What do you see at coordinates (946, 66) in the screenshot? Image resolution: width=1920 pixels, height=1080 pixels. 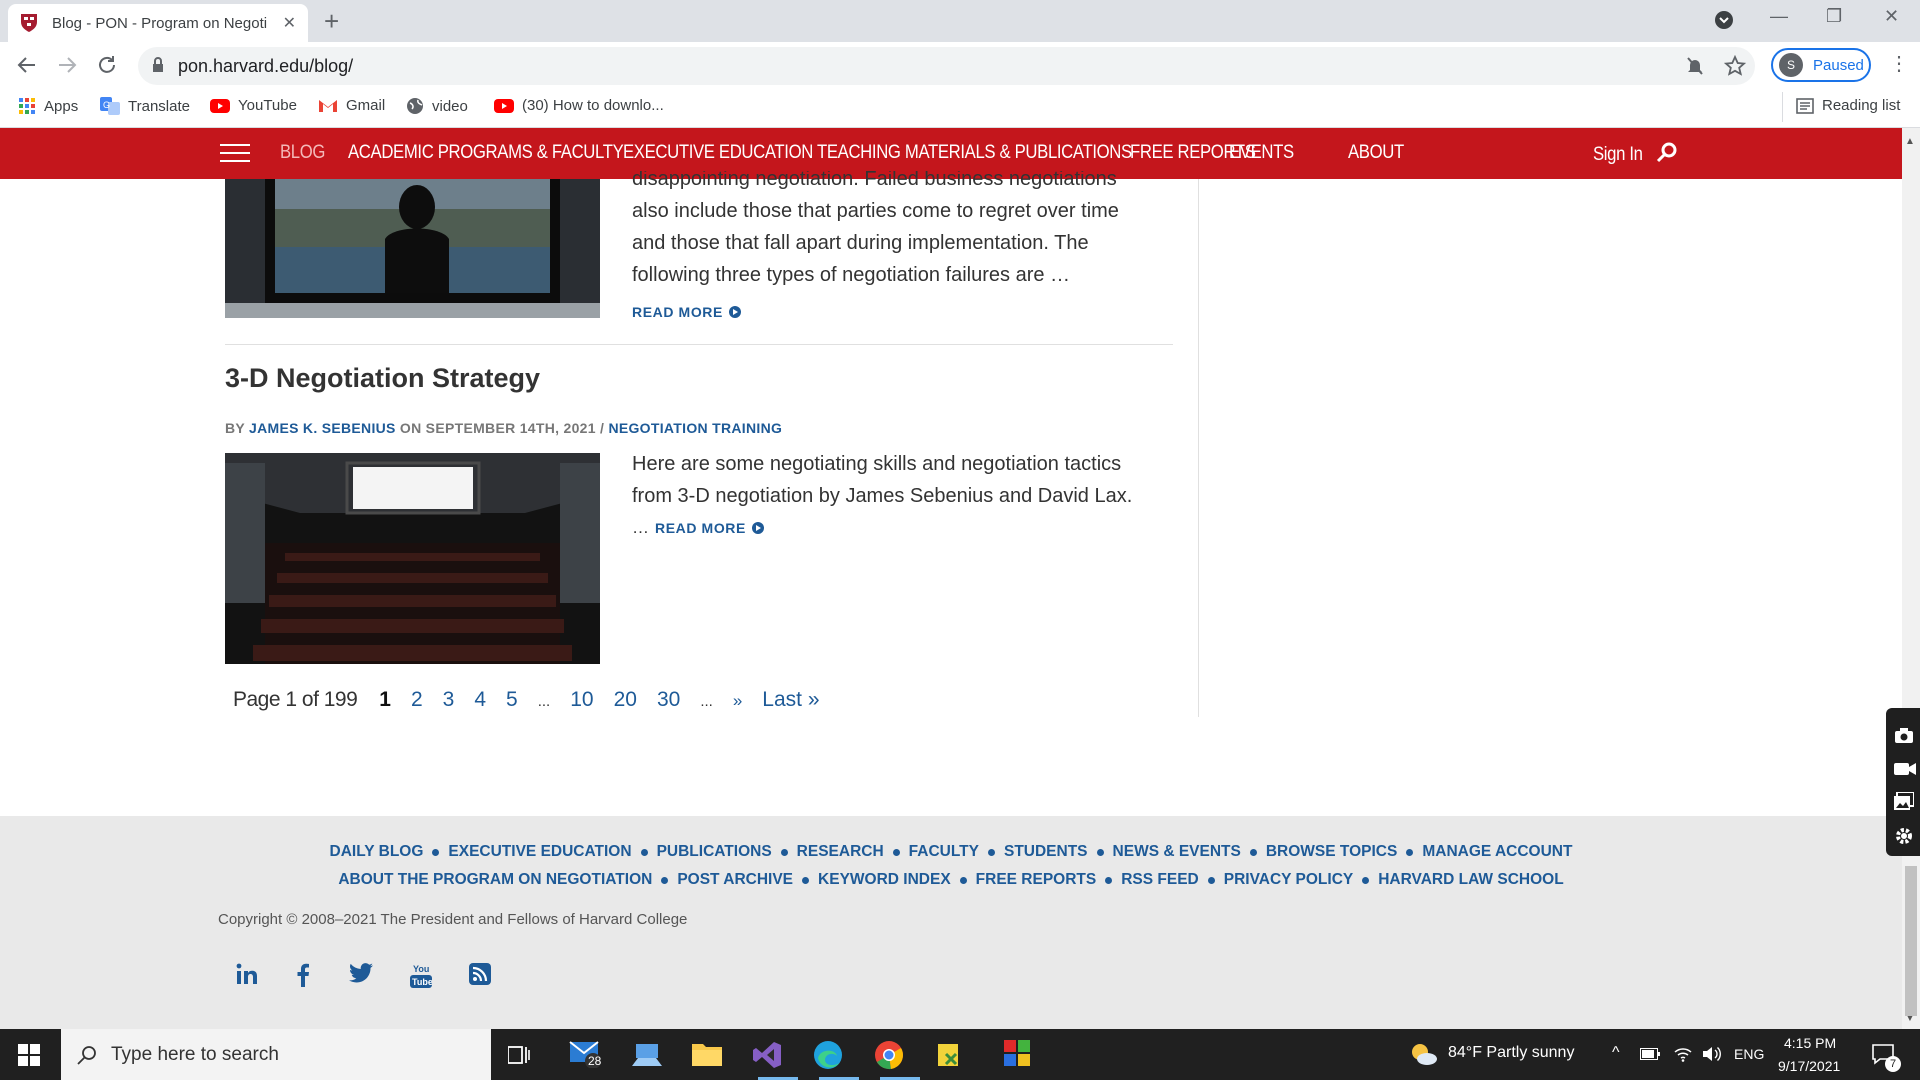 I see `address-bar` at bounding box center [946, 66].